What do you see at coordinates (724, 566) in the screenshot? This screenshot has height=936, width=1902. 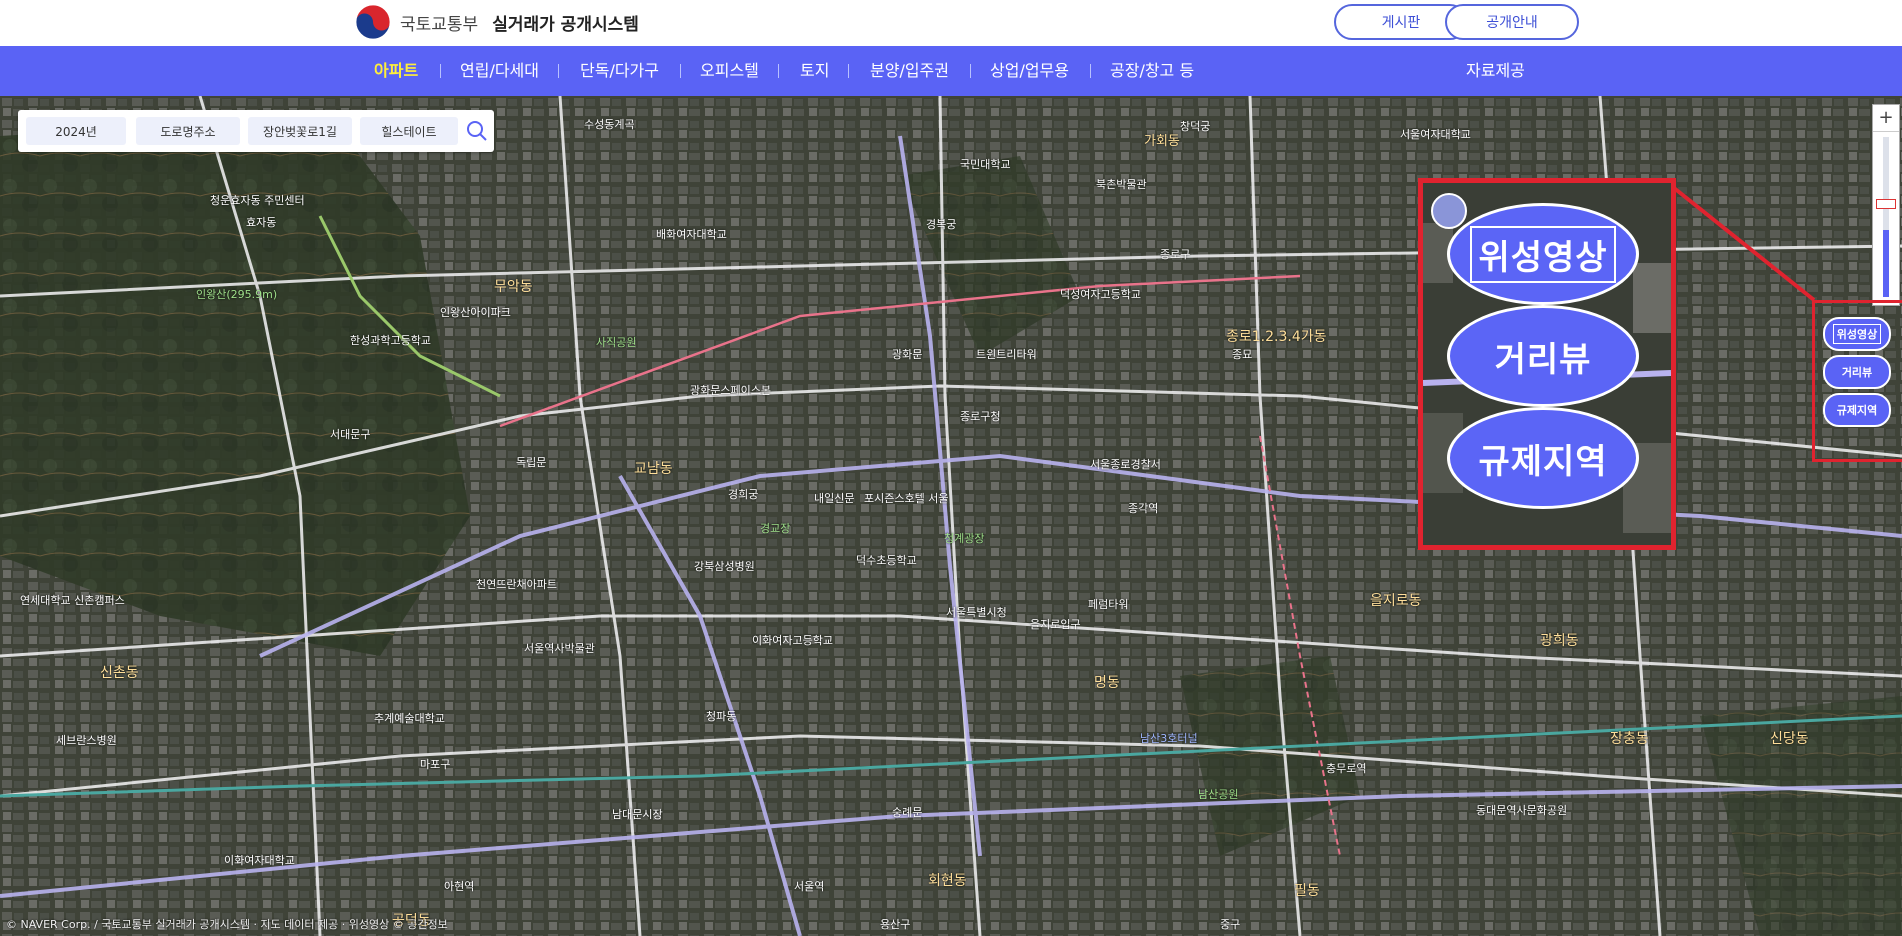 I see `map-label: 강북삼성병원` at bounding box center [724, 566].